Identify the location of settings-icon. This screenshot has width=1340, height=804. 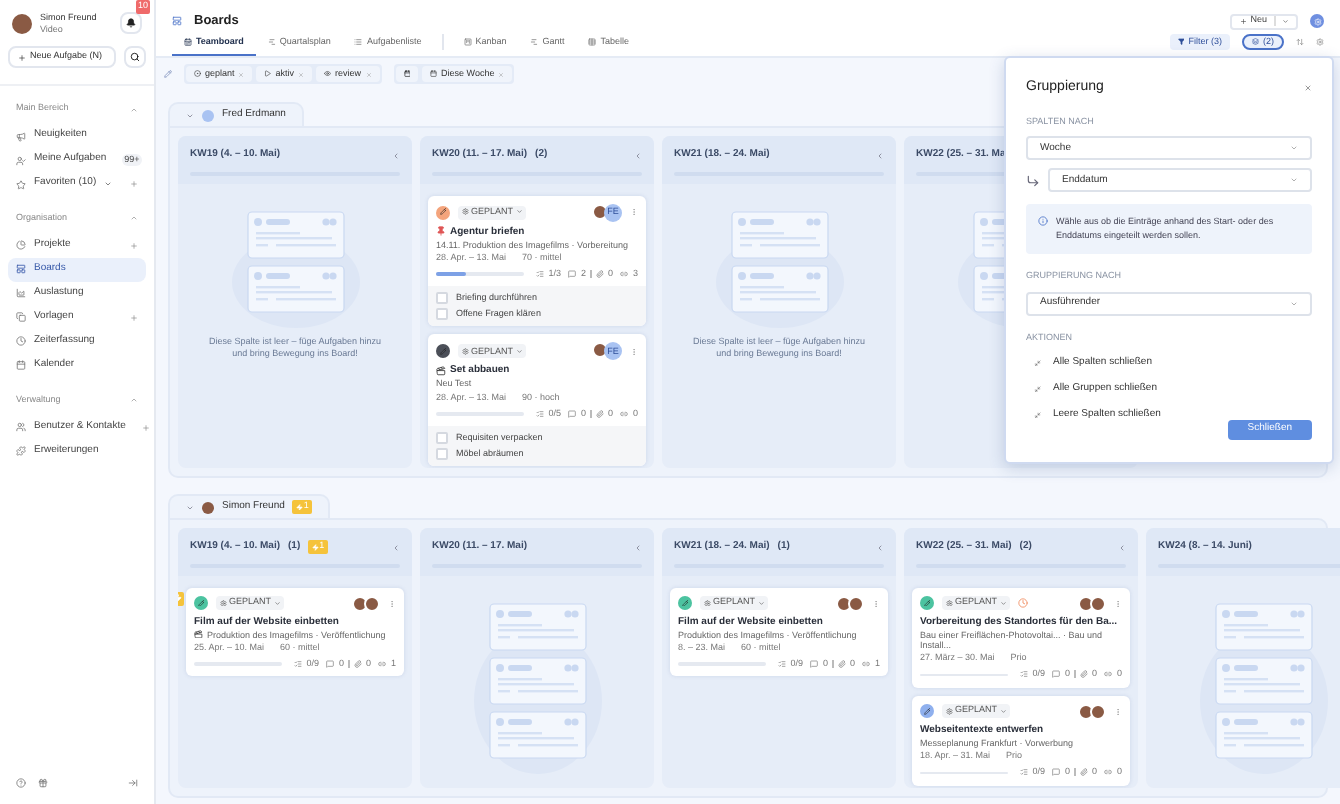
(1320, 42).